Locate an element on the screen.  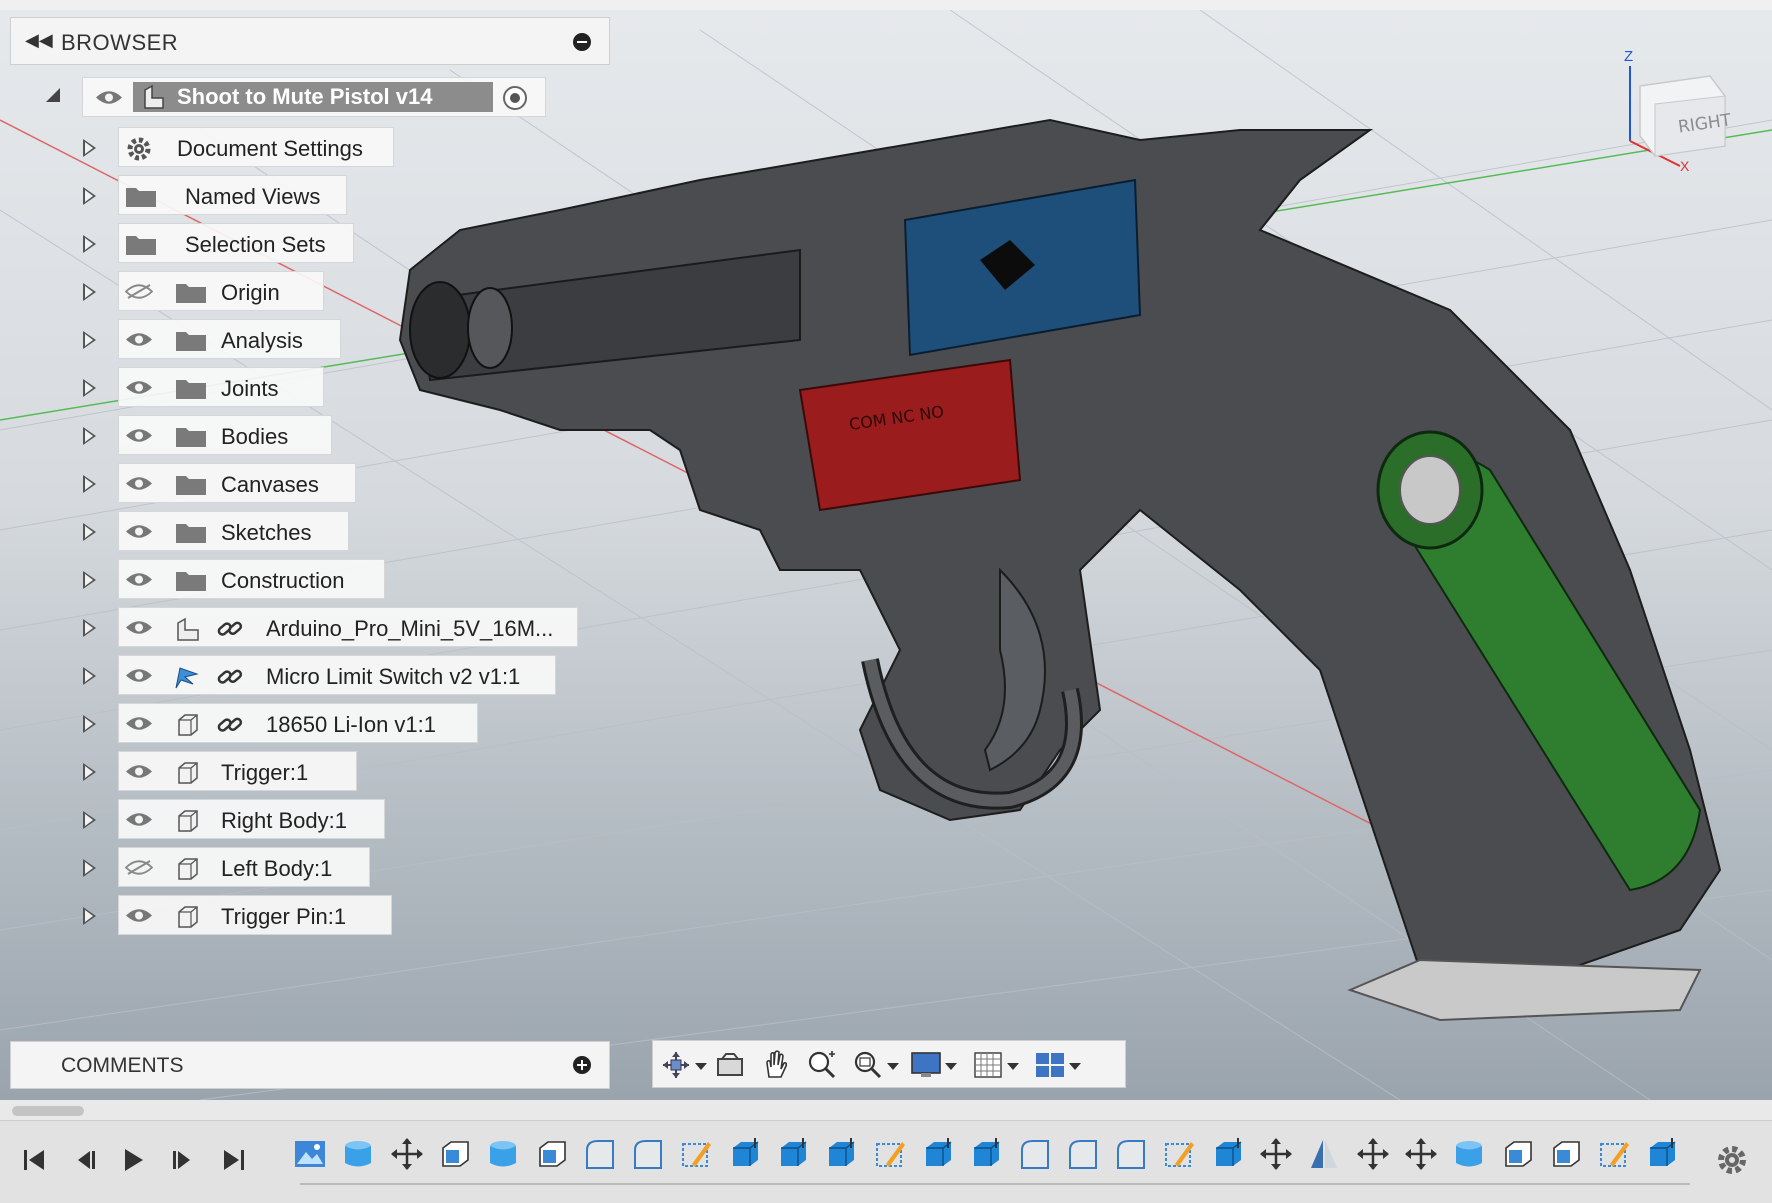
pan-icon is located at coordinates (776, 1065).